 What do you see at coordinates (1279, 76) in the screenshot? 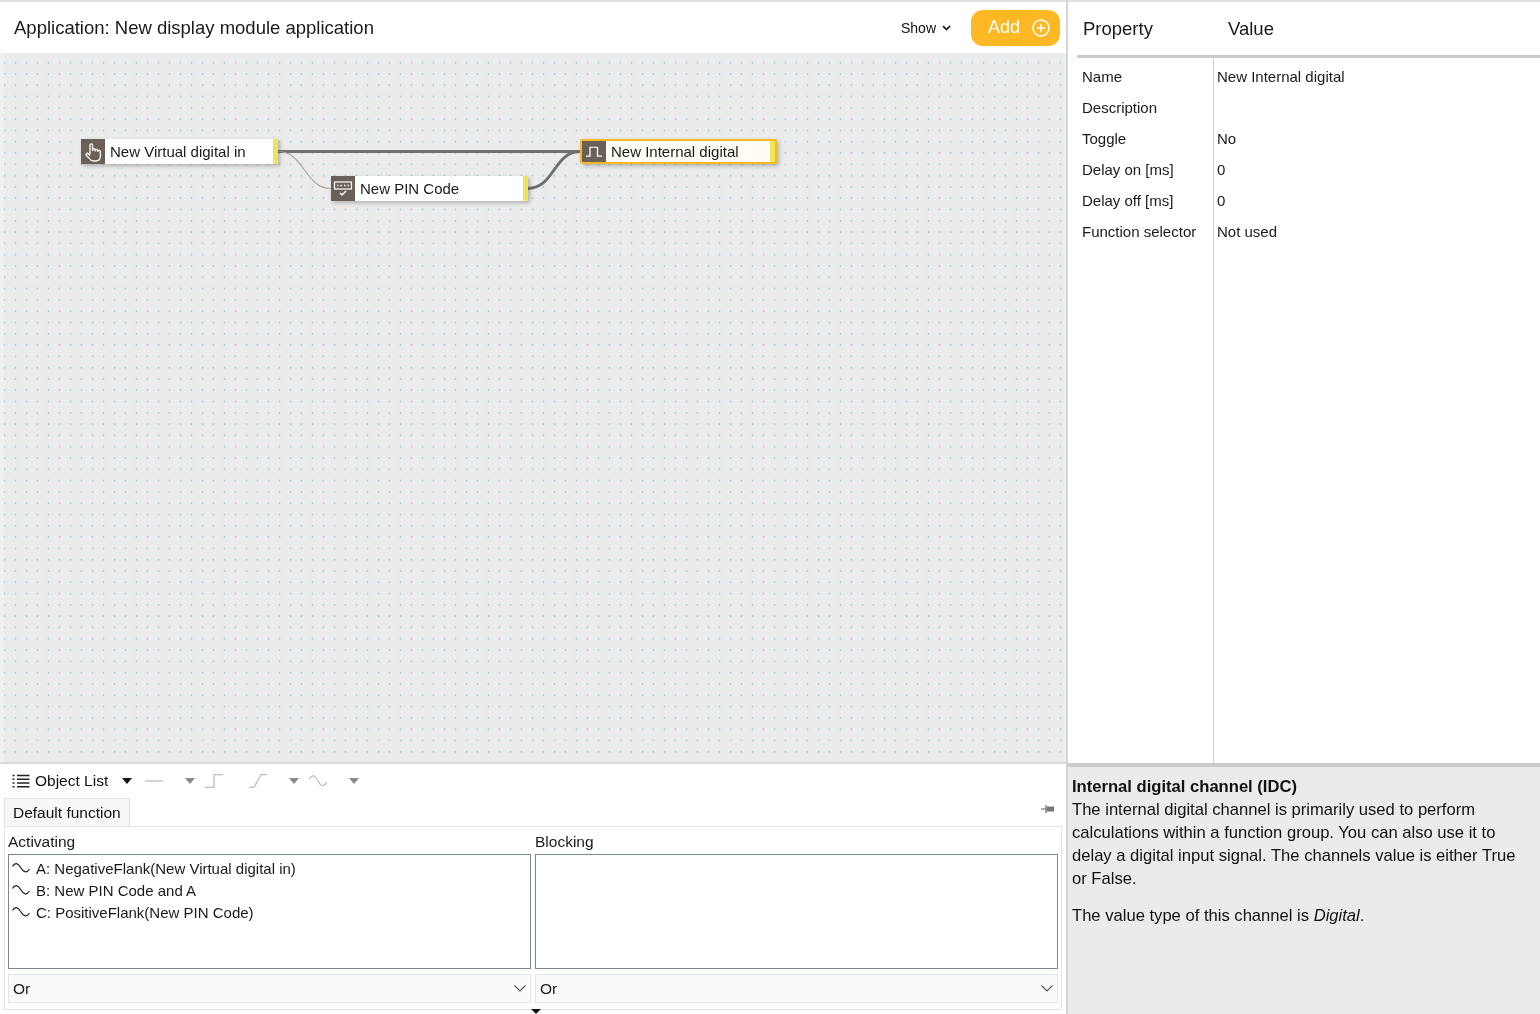
I see `property-value: New Internal digital` at bounding box center [1279, 76].